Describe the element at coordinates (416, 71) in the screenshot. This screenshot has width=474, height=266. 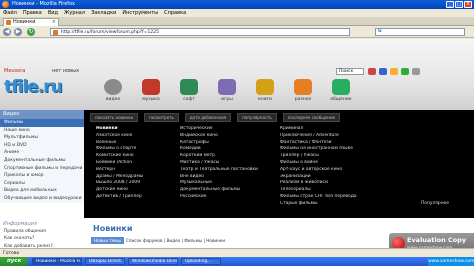
I see `settings-icon` at that location.